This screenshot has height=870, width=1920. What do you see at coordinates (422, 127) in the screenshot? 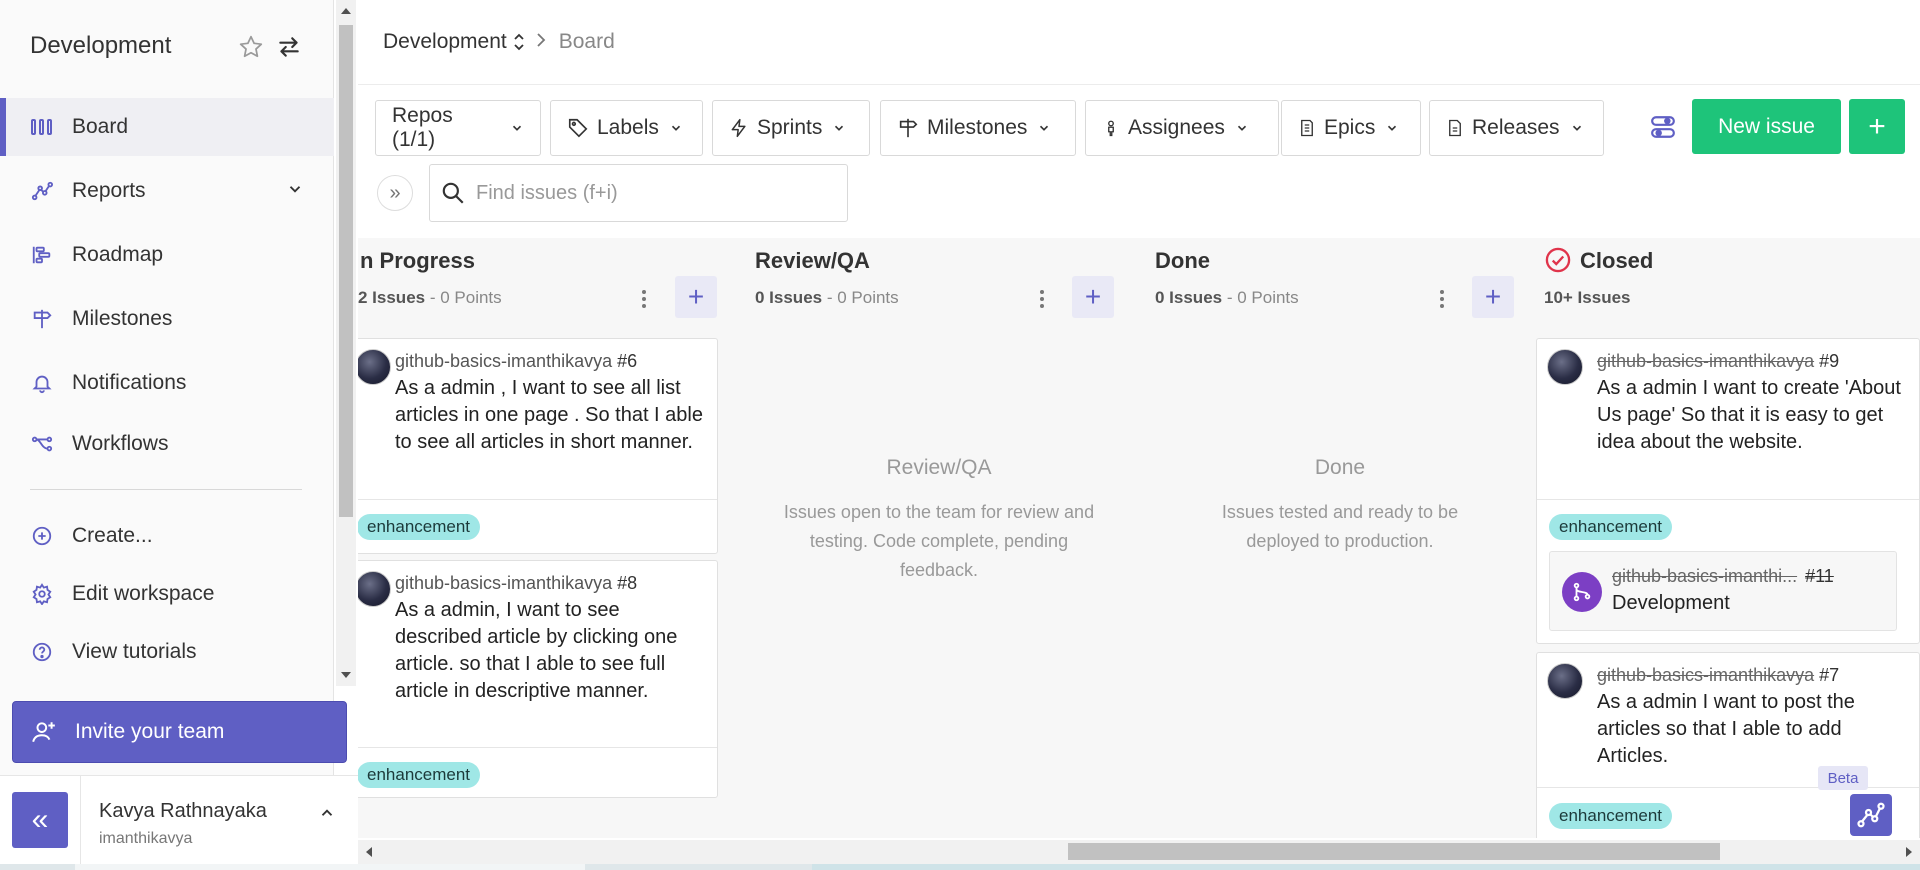
I see `repos-filter-label: Repos (1/1)` at bounding box center [422, 127].